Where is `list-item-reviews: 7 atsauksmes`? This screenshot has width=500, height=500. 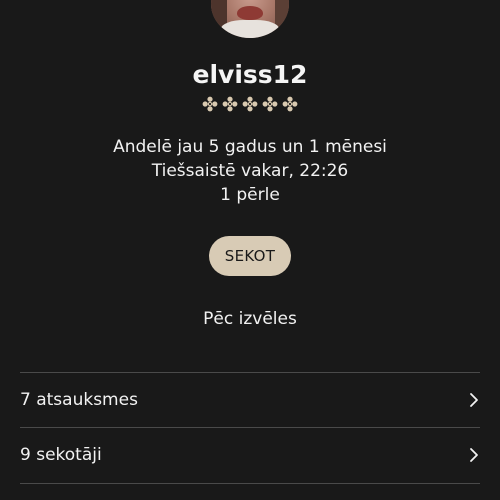
list-item-reviews: 7 atsauksmes is located at coordinates (250, 400).